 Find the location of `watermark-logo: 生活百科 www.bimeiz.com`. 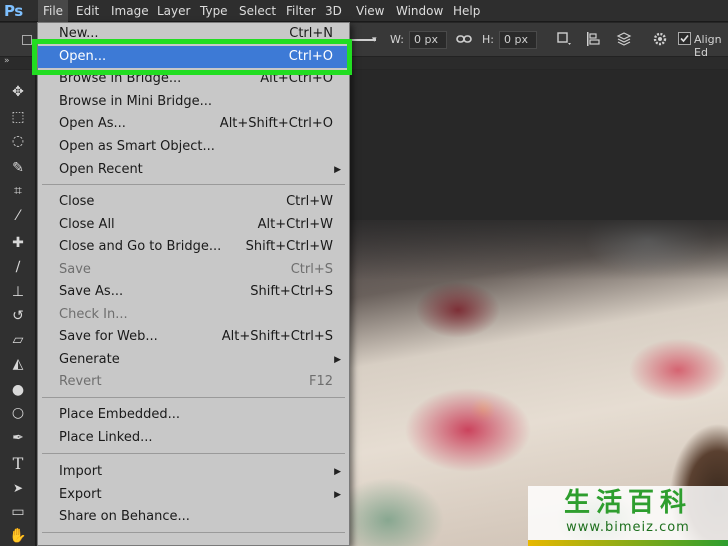

watermark-logo: 生活百科 www.bimeiz.com is located at coordinates (628, 516).